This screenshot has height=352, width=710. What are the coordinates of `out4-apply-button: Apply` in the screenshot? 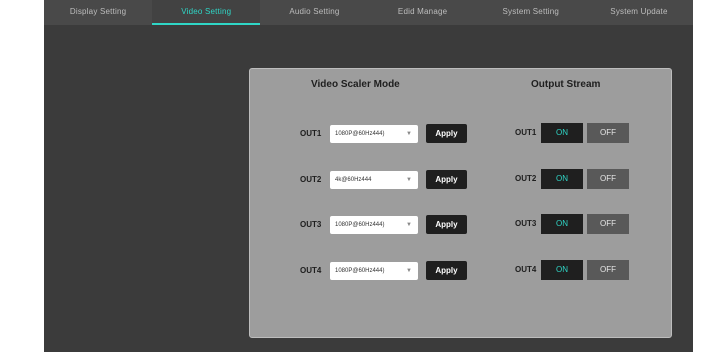 It's located at (446, 270).